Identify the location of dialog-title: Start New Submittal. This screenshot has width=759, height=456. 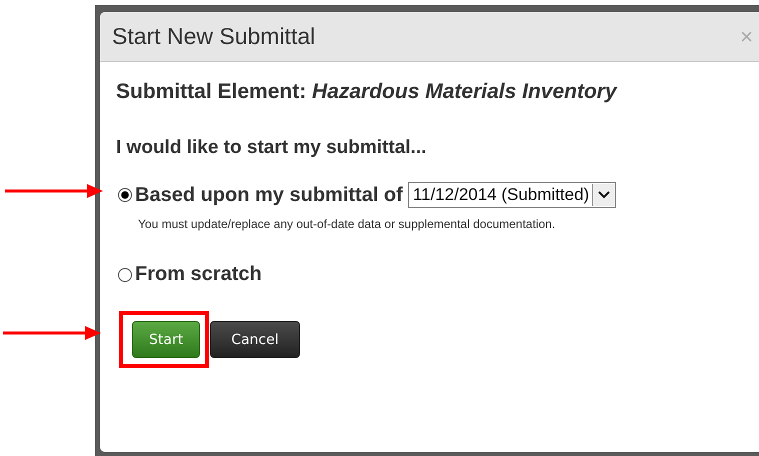
(214, 36).